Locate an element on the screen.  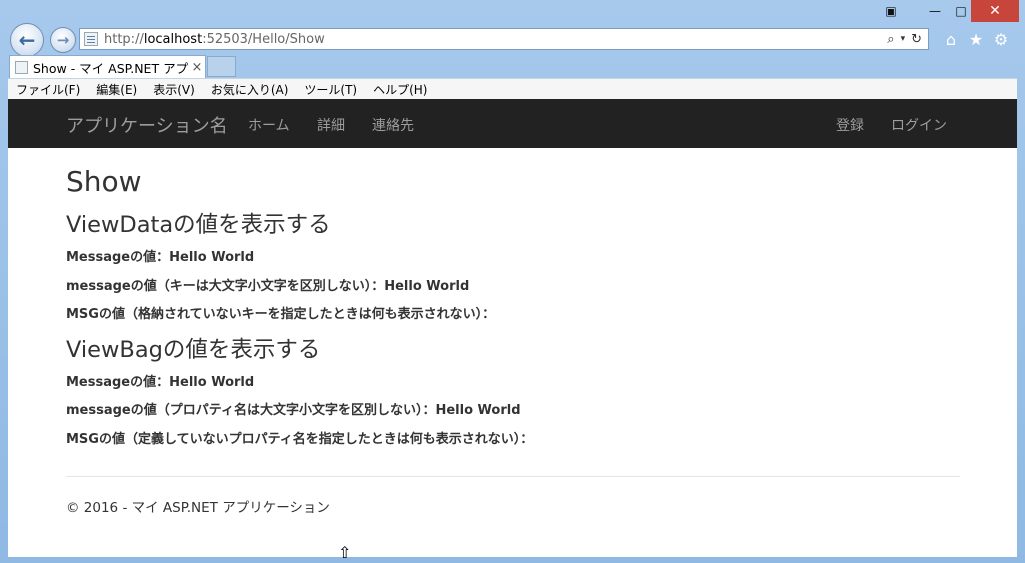
close-button: ✕ is located at coordinates (995, 11).